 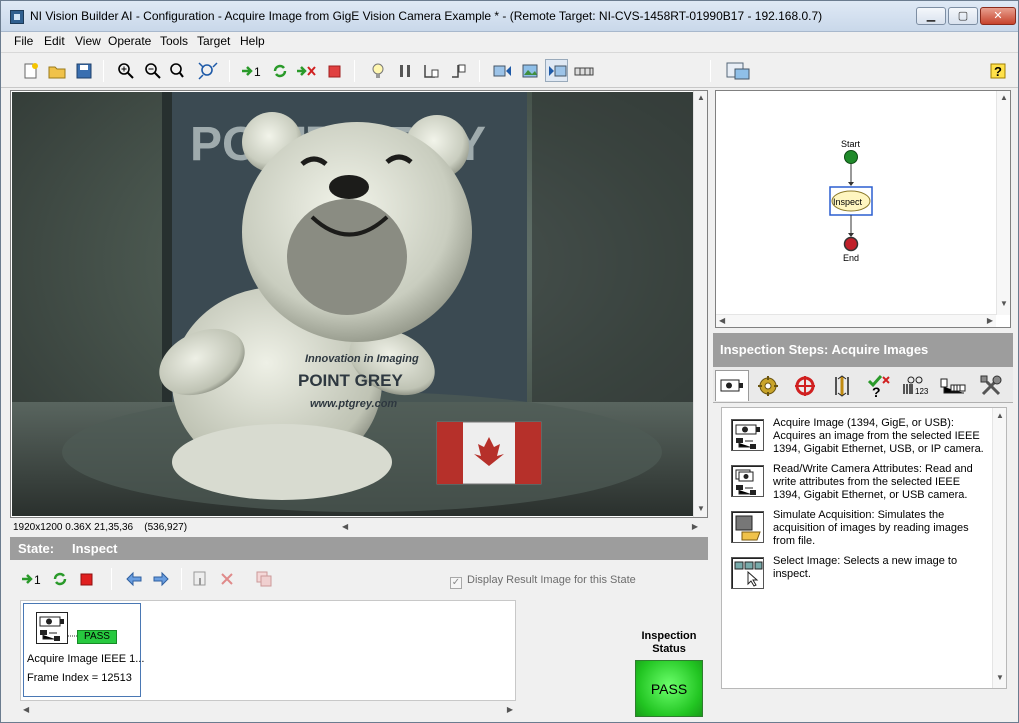 I want to click on inspection-status-indicator: PASS, so click(x=669, y=688).